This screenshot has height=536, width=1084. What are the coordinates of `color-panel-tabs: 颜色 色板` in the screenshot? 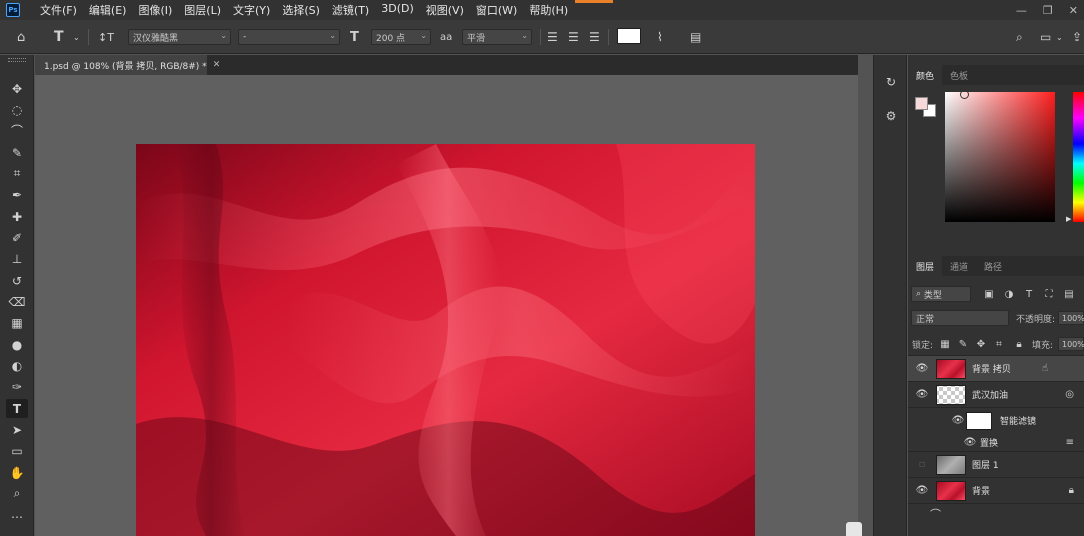 It's located at (996, 75).